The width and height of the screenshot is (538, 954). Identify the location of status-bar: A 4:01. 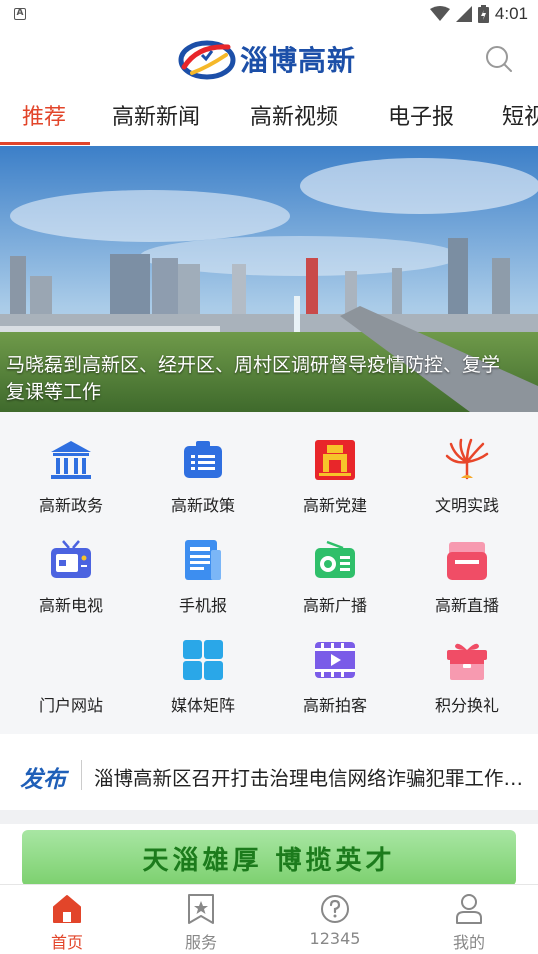
(269, 14).